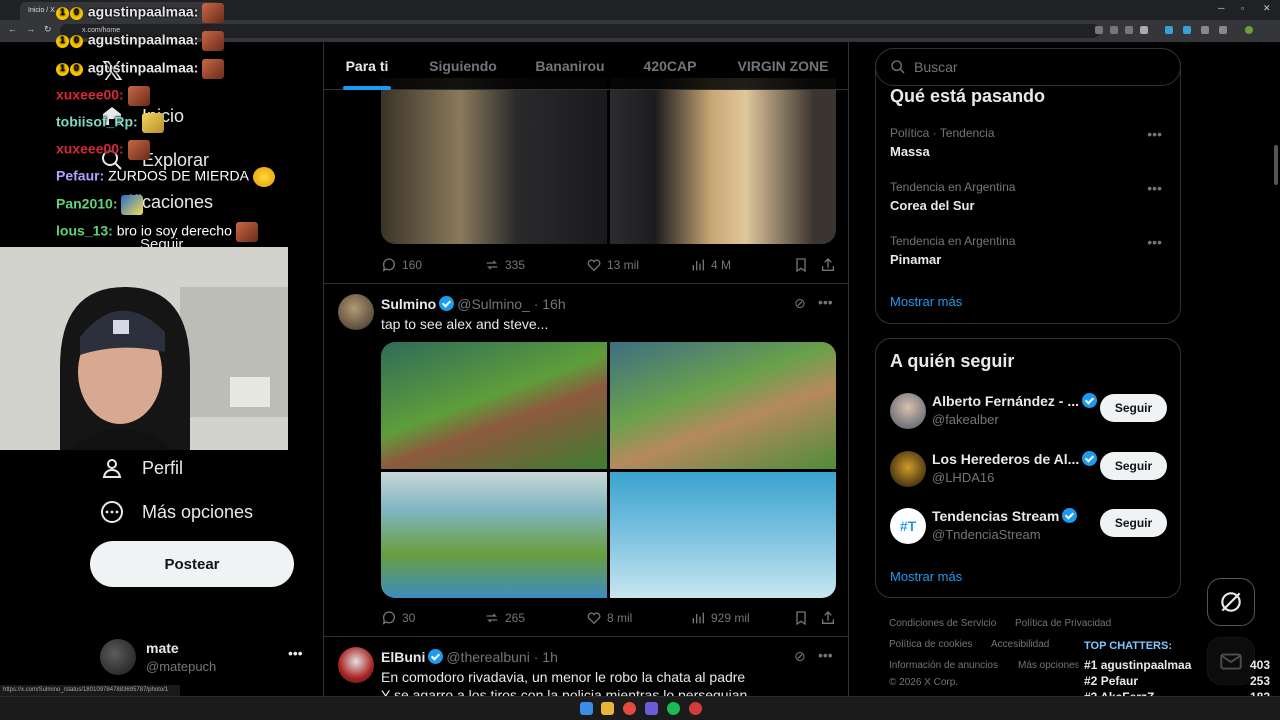 The width and height of the screenshot is (1280, 720). Describe the element at coordinates (1249, 30) in the screenshot. I see `profile-avatar-icon` at that location.